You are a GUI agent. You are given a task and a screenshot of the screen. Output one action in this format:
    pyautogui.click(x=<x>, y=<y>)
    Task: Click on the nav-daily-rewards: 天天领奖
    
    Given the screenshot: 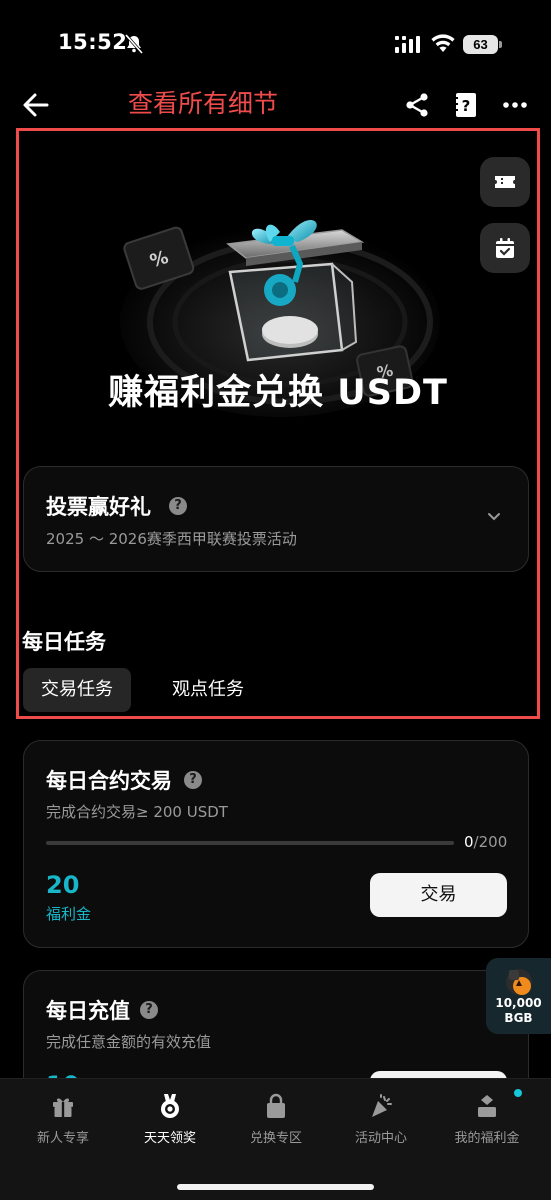 What is the action you would take?
    pyautogui.click(x=170, y=1119)
    